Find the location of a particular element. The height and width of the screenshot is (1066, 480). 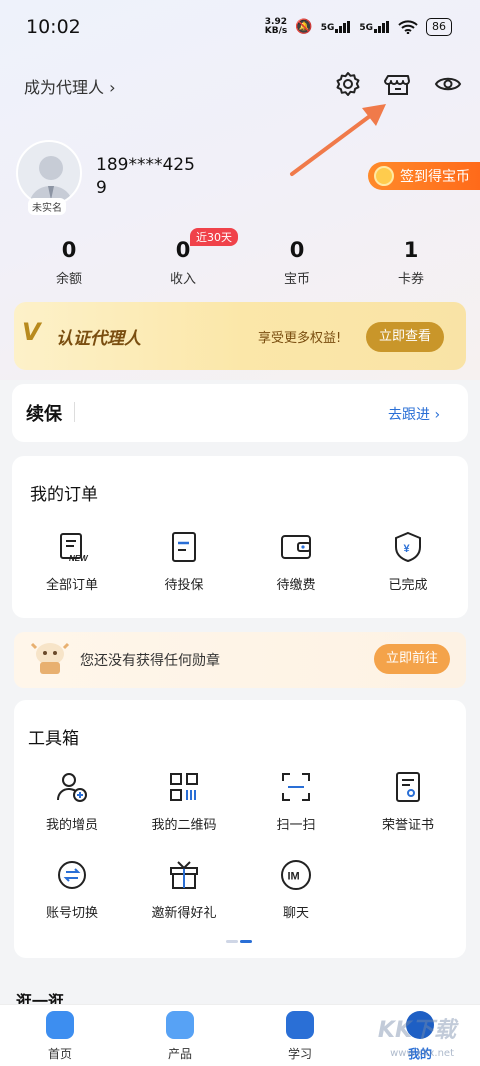

home-icon is located at coordinates (60, 1025).